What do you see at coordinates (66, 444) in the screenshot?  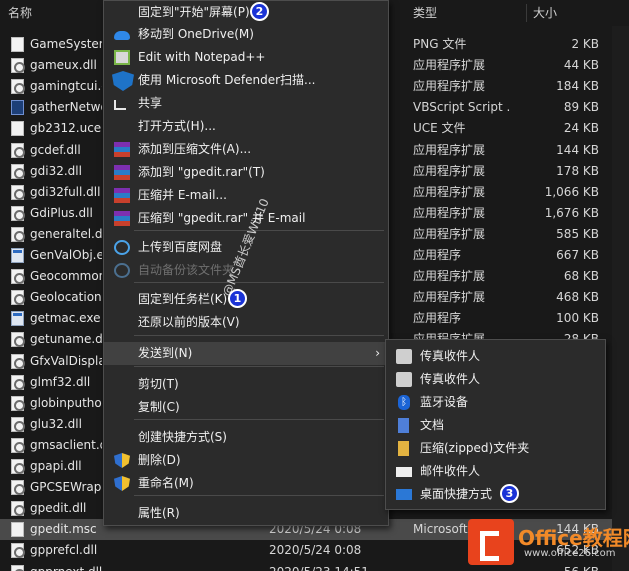 I see `file-name: gmsaclient.d` at bounding box center [66, 444].